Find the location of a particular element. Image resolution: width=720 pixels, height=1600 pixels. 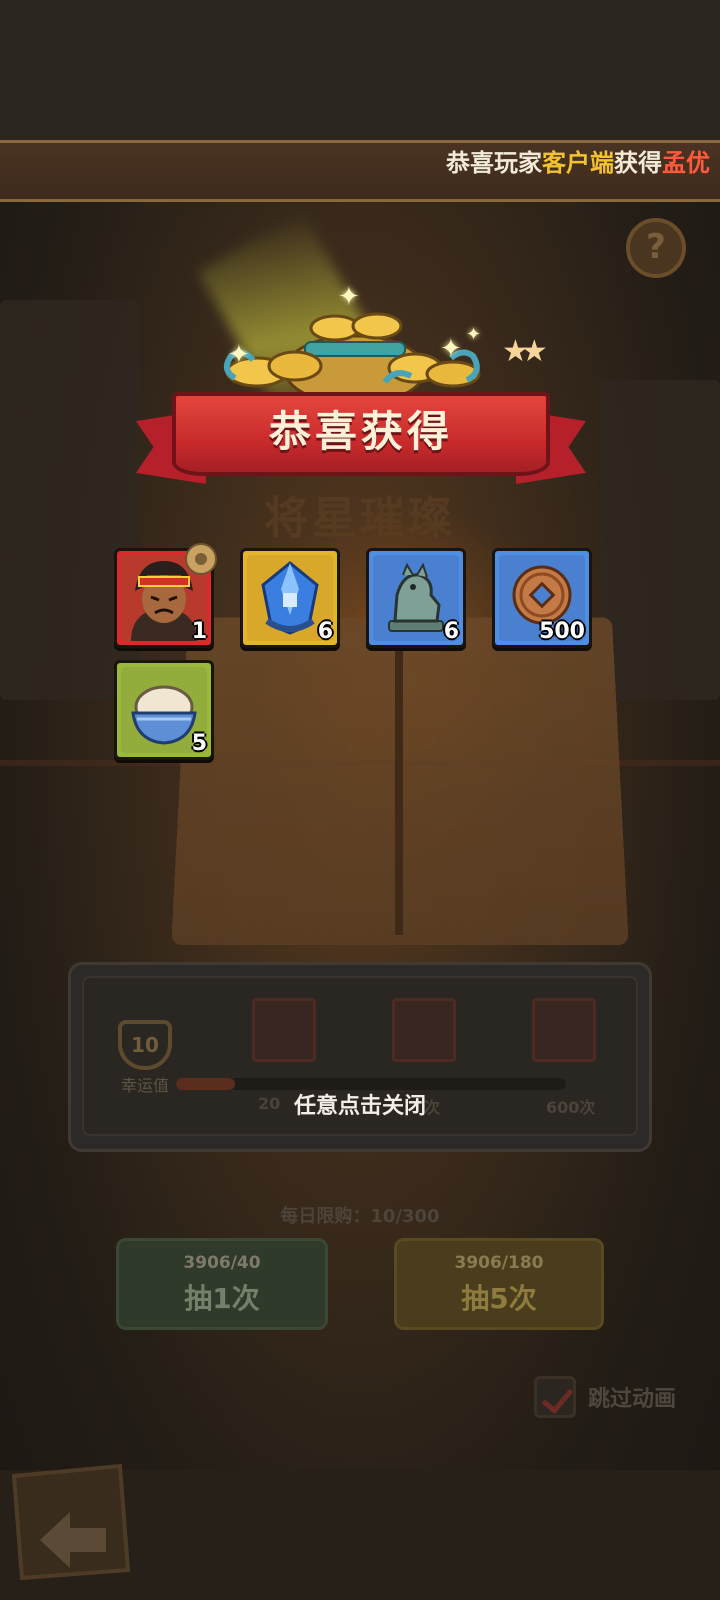

reward-quantity: 1 is located at coordinates (199, 631).